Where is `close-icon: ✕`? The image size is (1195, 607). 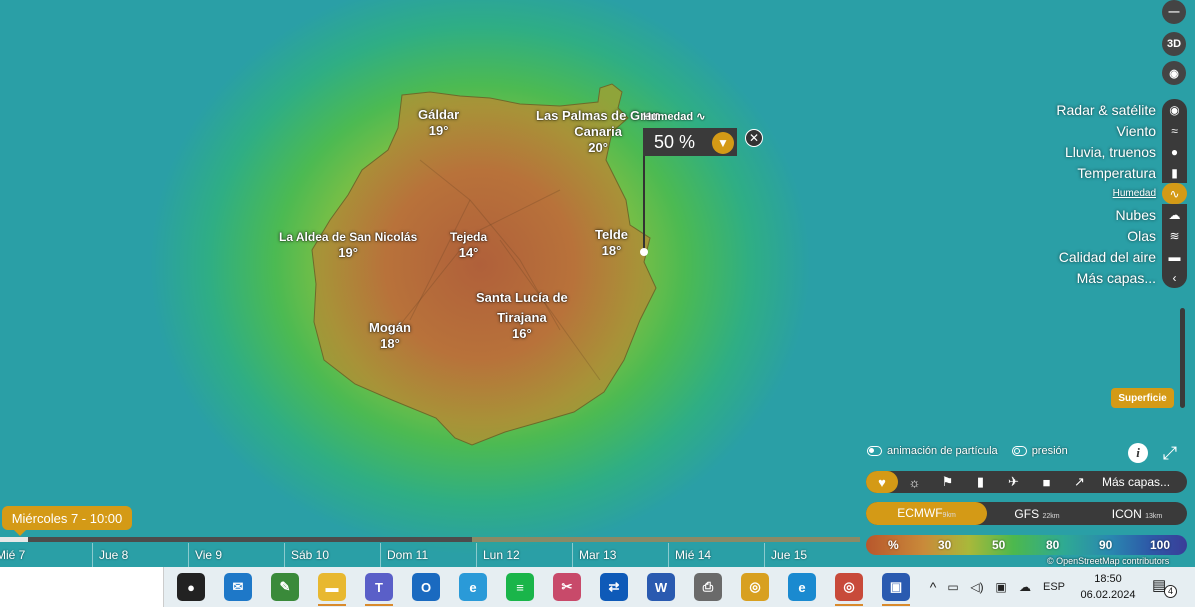 close-icon: ✕ is located at coordinates (754, 138).